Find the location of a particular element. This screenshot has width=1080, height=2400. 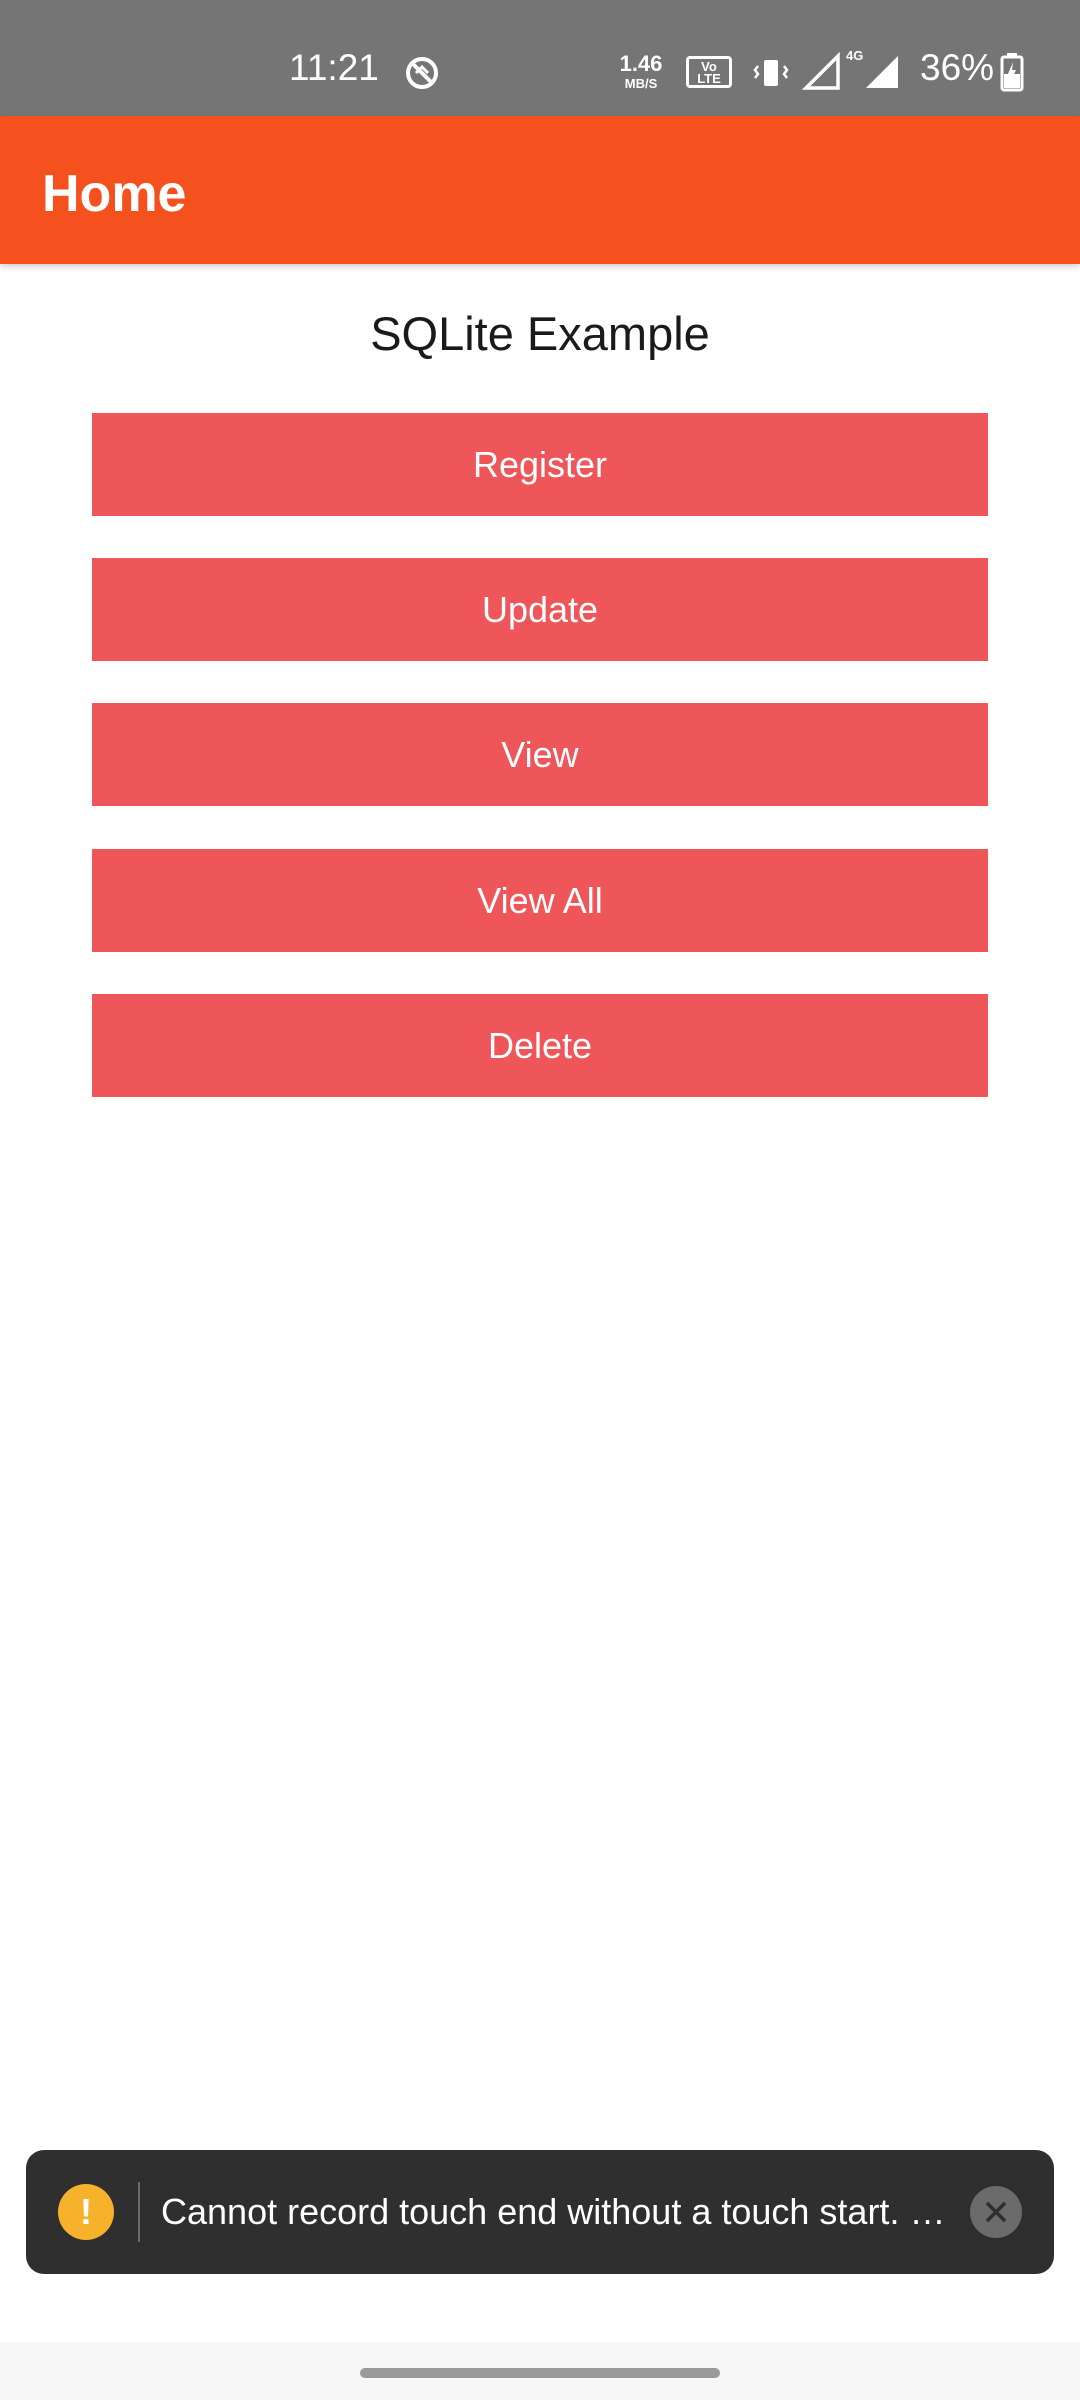

sync-off-icon is located at coordinates (422, 73).